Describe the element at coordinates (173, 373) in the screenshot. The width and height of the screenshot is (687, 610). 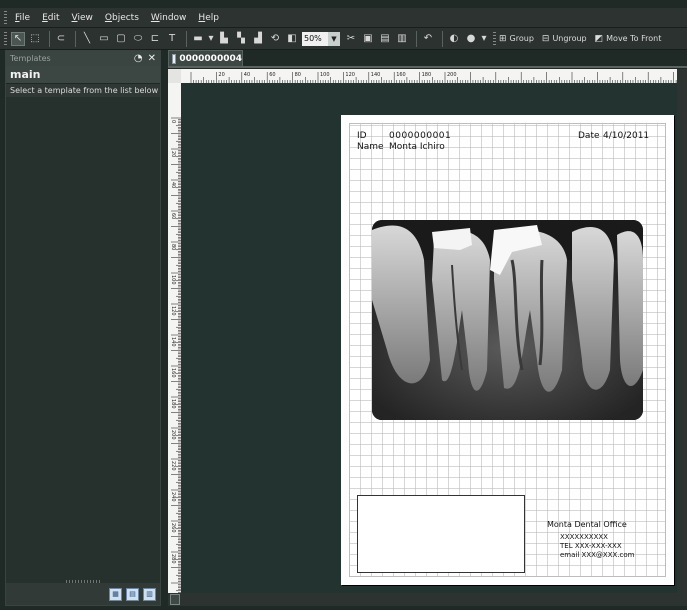
I see `ruler-label: 160` at that location.